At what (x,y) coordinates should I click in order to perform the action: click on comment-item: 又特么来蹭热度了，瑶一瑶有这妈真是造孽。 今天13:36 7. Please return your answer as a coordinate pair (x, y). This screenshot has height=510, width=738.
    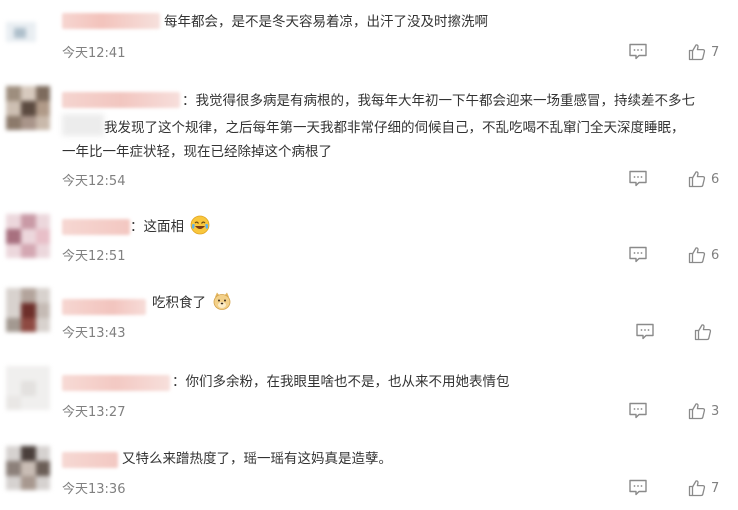
    Looking at the image, I should click on (369, 474).